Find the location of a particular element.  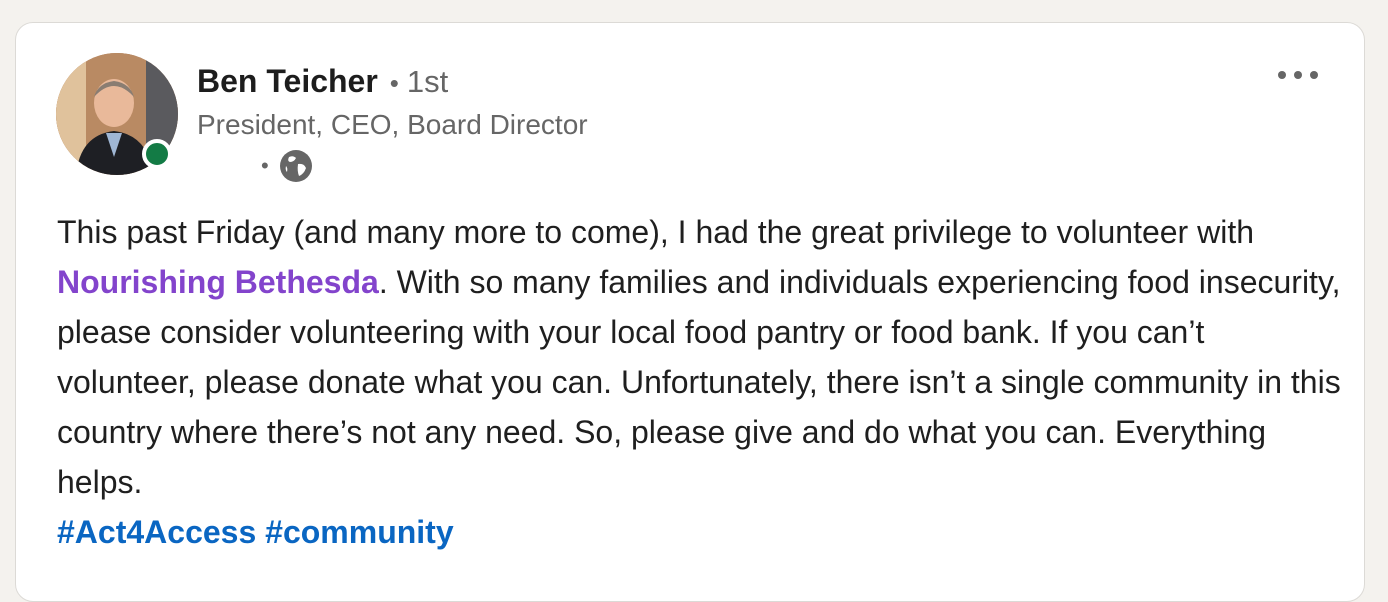

post-meta: • is located at coordinates (287, 166).